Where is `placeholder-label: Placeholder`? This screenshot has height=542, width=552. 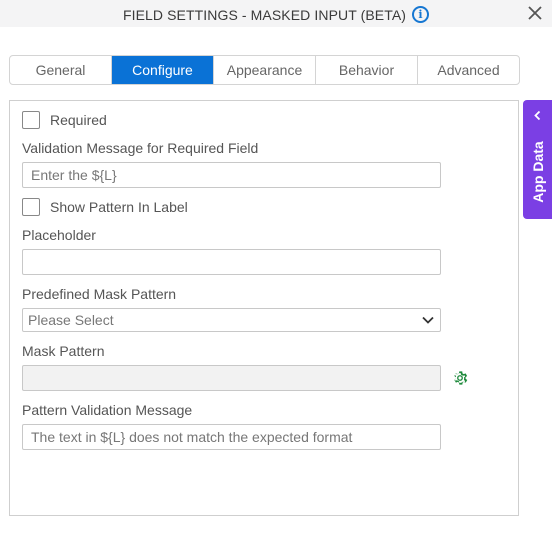
placeholder-label: Placeholder is located at coordinates (59, 235).